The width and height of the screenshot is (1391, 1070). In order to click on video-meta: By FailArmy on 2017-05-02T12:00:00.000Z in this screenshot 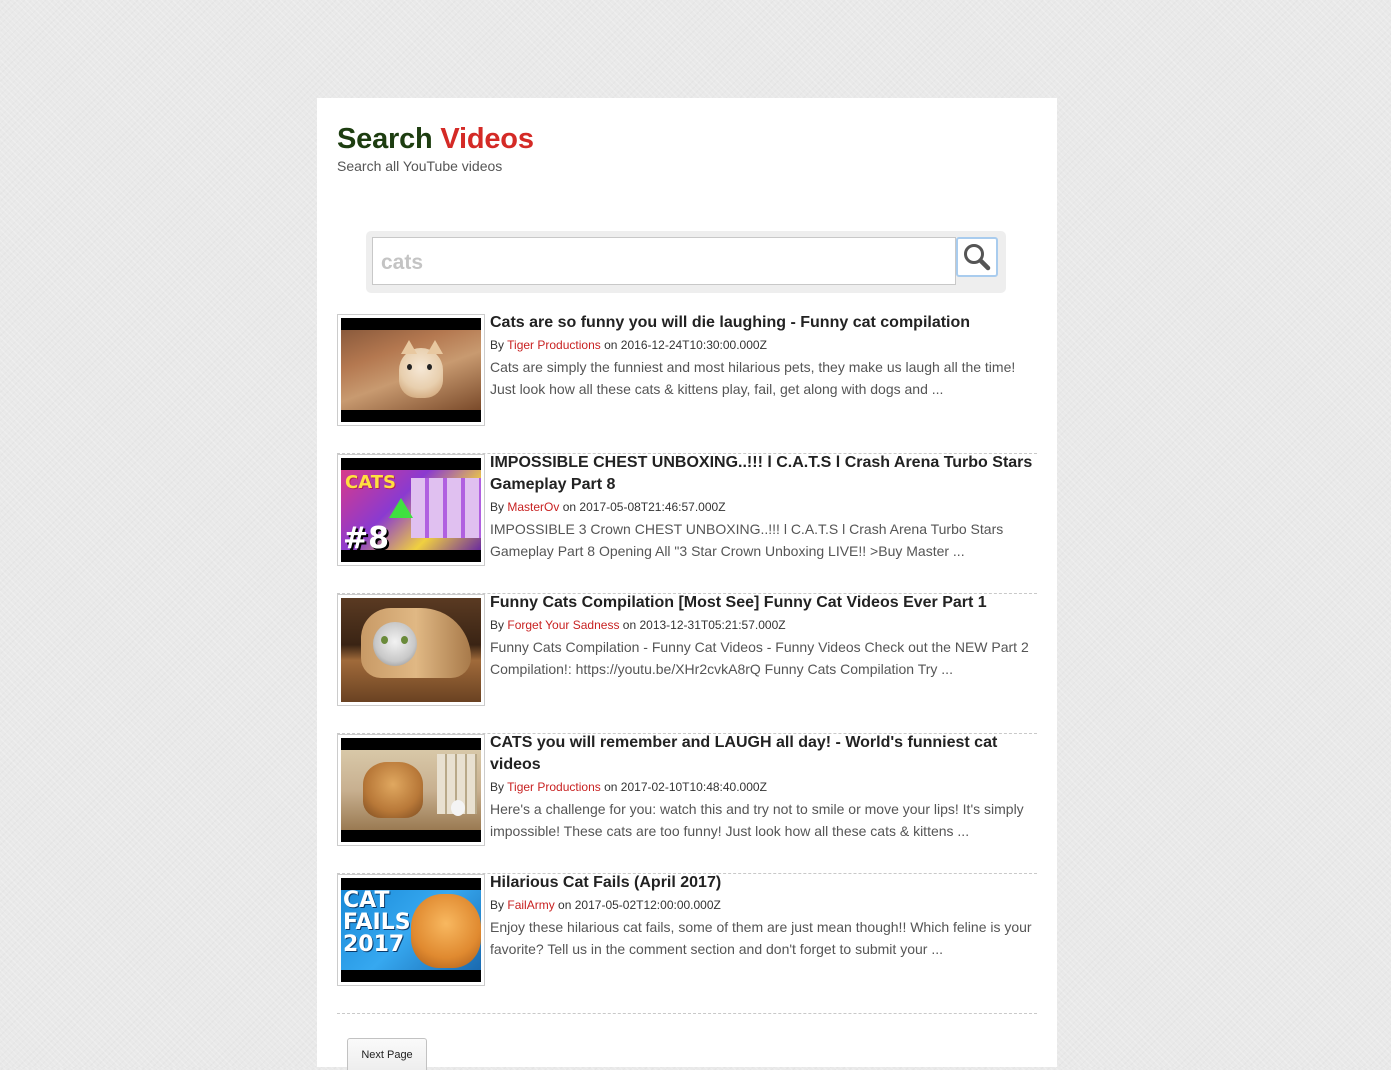, I will do `click(763, 905)`.